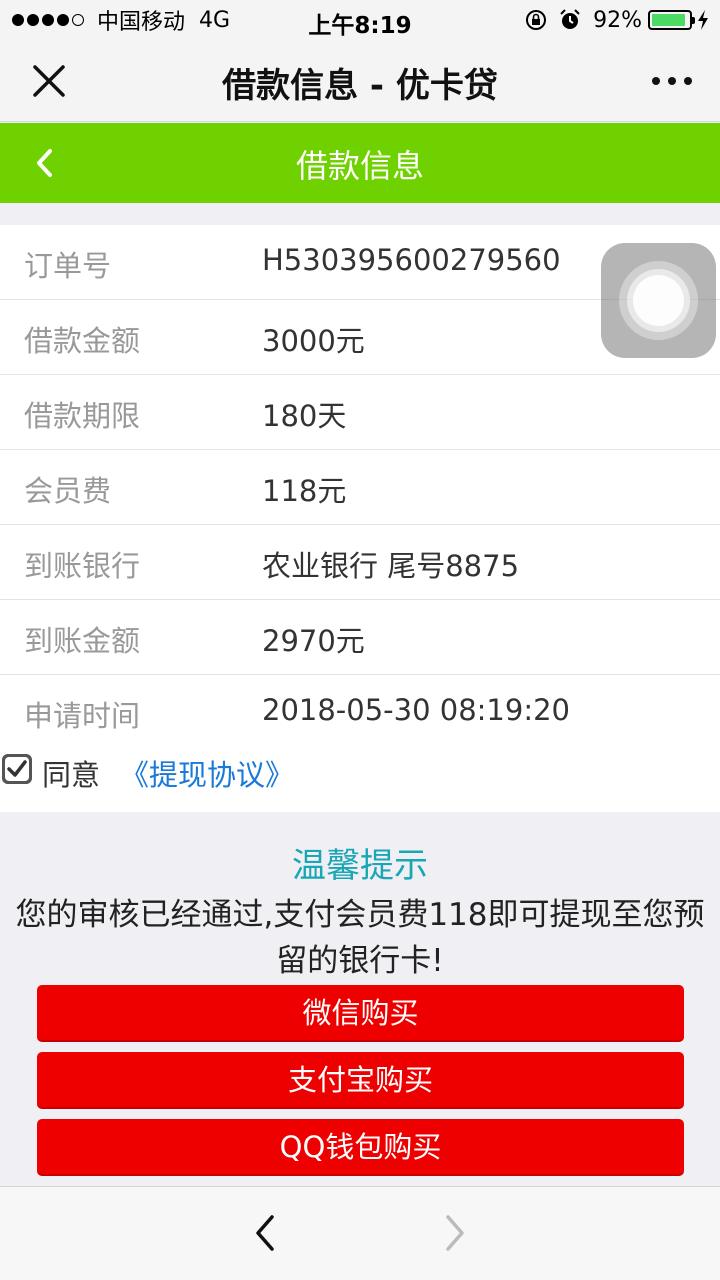  Describe the element at coordinates (82, 716) in the screenshot. I see `row-label: 申请时间` at that location.